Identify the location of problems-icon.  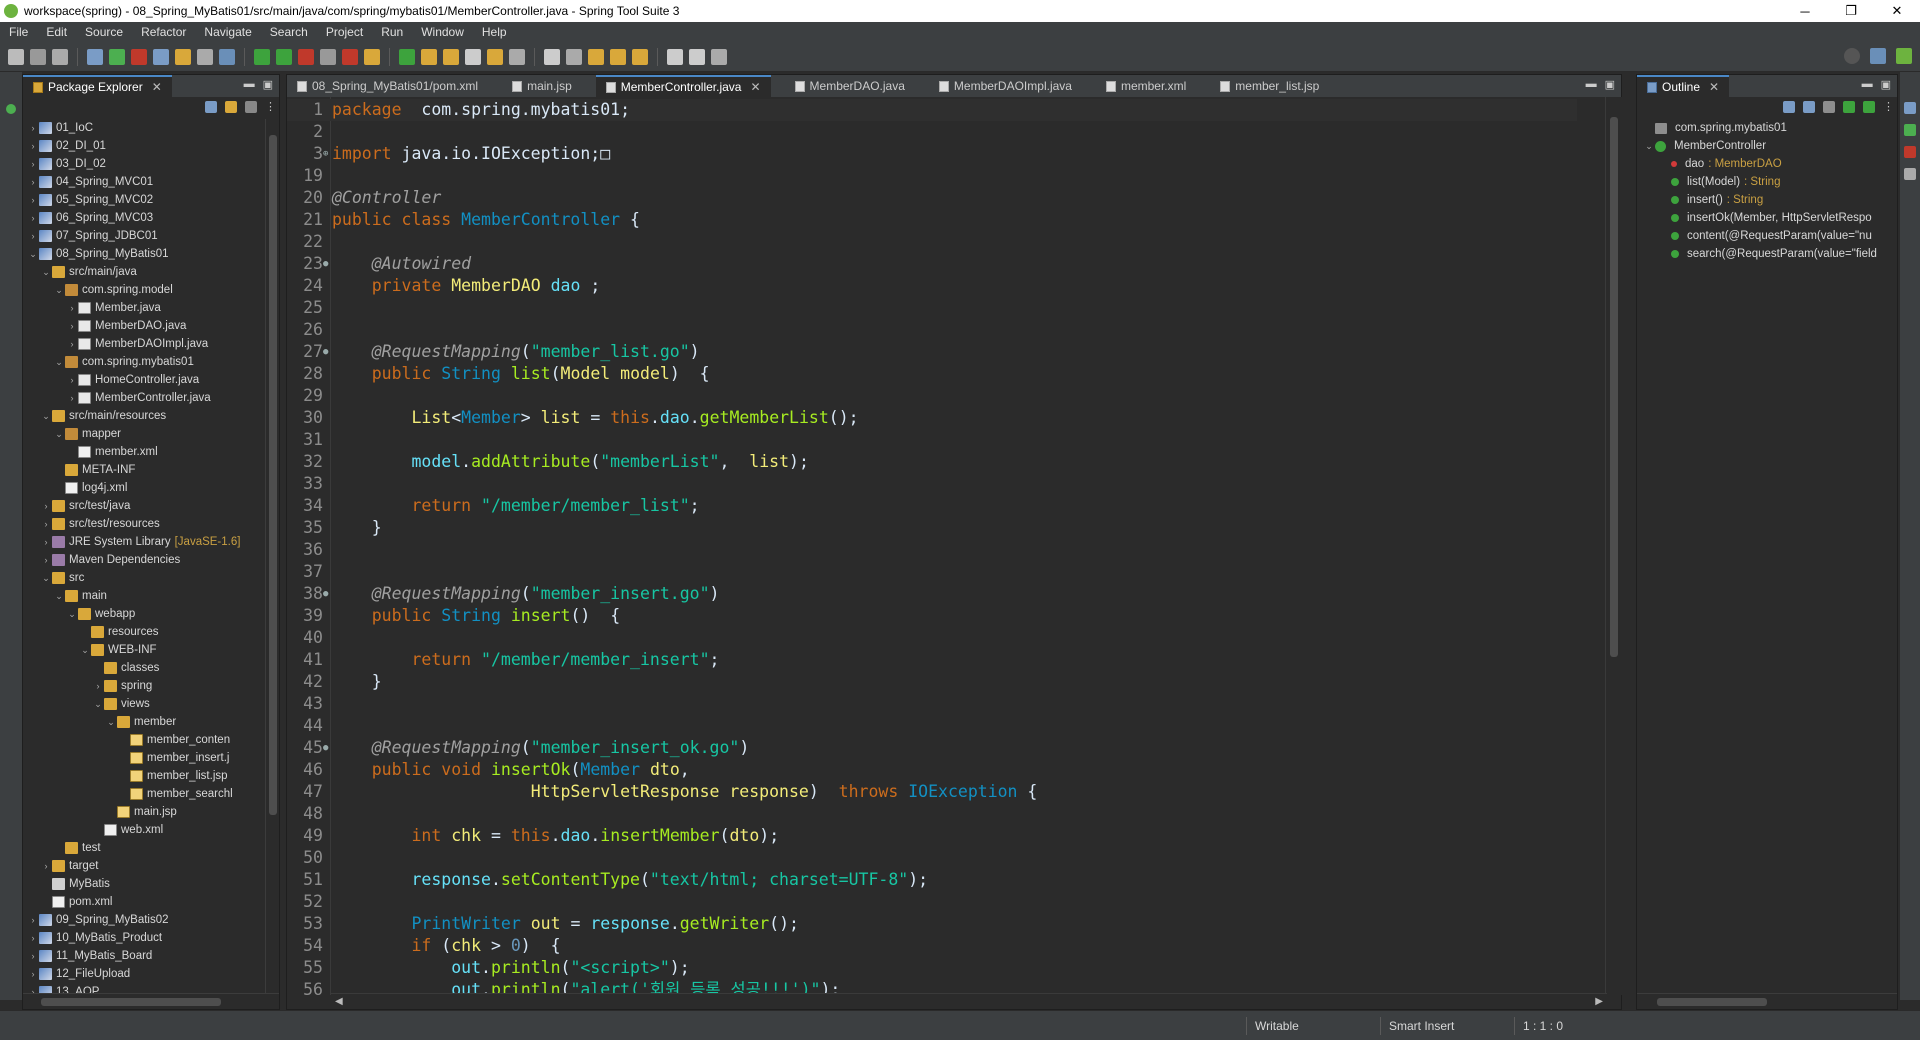
(1910, 152).